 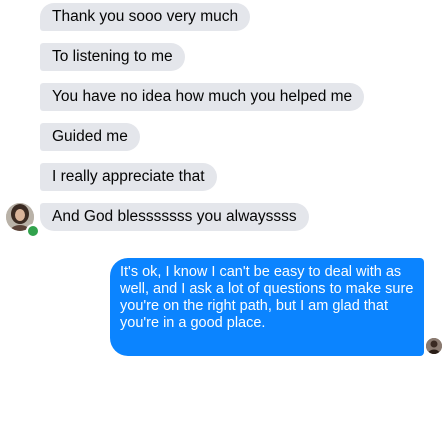 I want to click on online-status-dot, so click(x=33, y=231).